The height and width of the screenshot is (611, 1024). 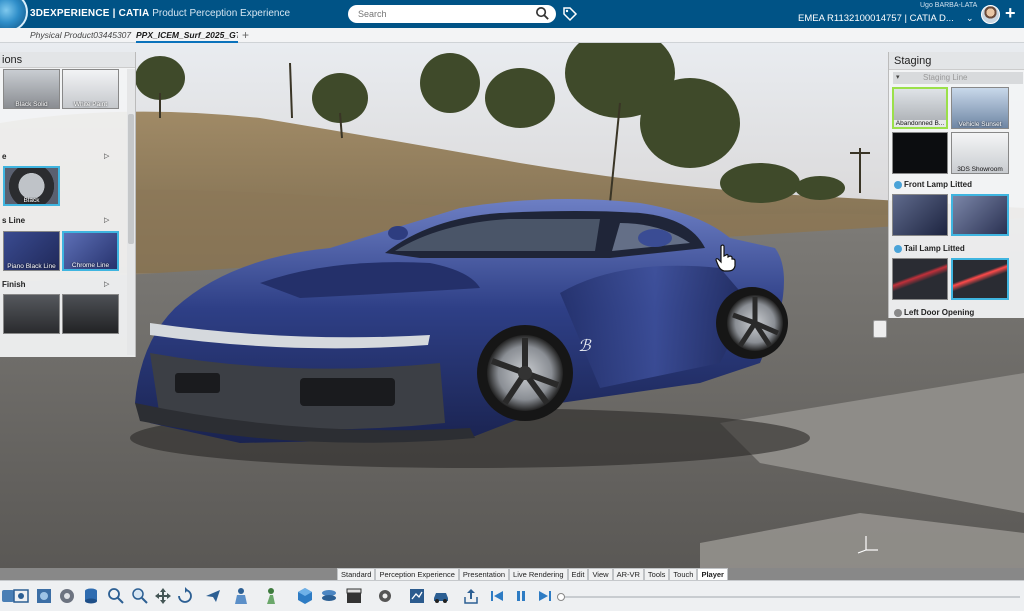 I want to click on walk-icon, so click(x=271, y=596).